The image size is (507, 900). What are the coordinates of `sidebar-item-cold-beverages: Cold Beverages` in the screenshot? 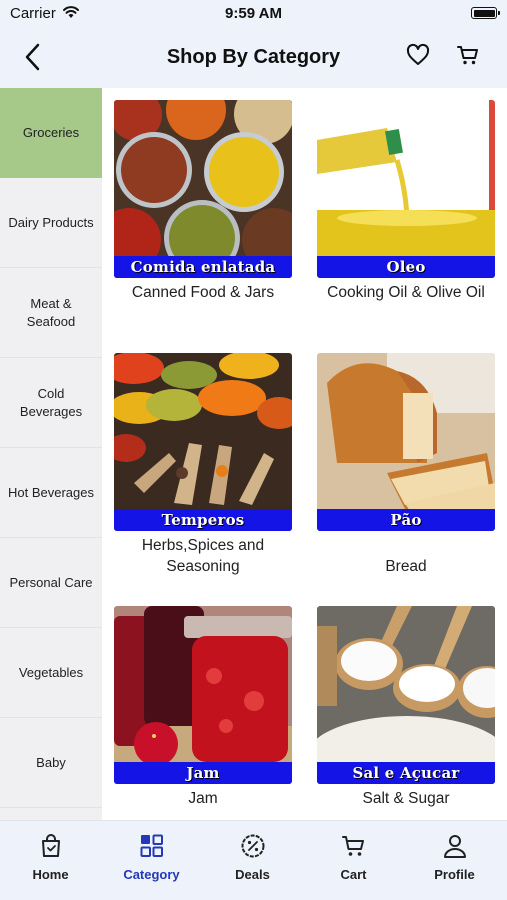 It's located at (51, 403).